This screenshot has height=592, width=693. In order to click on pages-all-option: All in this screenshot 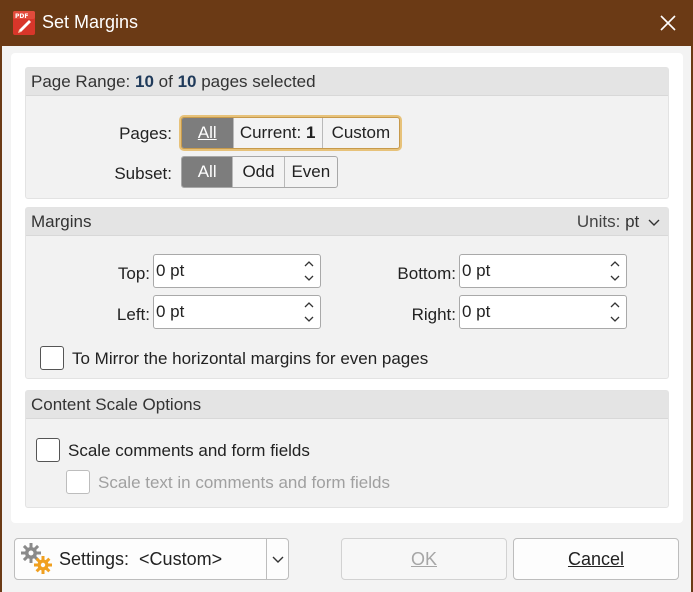, I will do `click(208, 133)`.